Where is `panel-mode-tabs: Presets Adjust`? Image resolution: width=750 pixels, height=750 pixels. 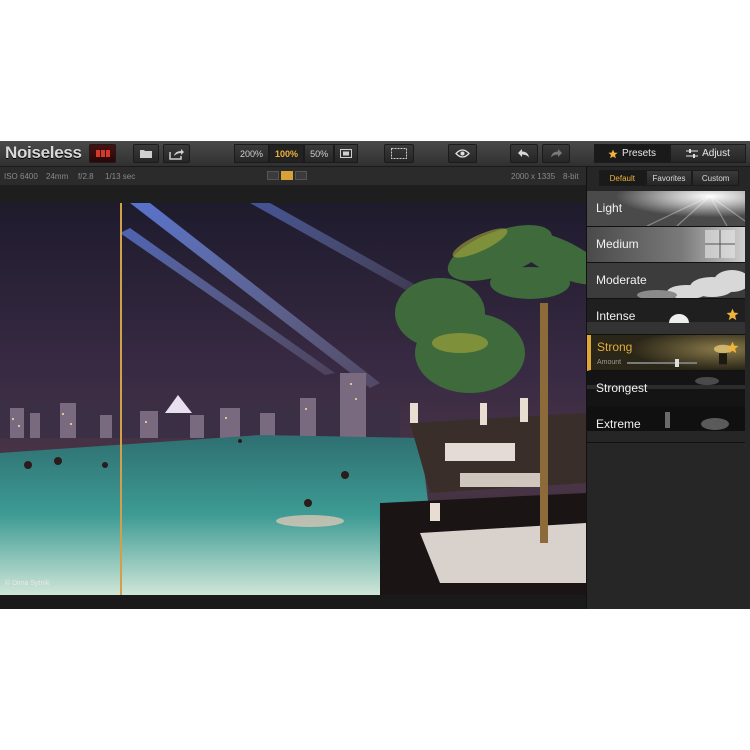 panel-mode-tabs: Presets Adjust is located at coordinates (670, 153).